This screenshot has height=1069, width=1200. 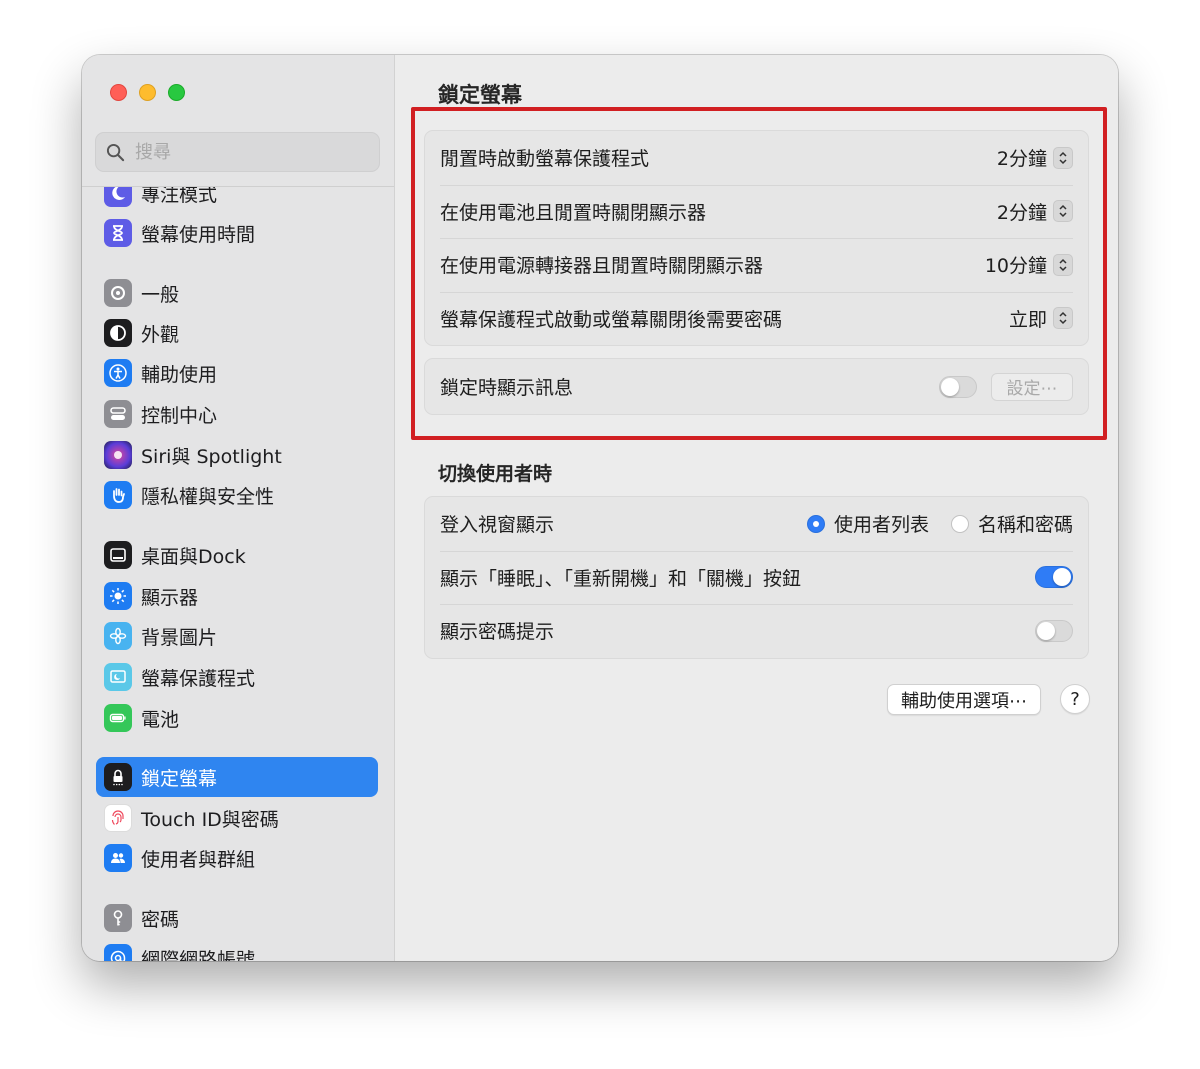 What do you see at coordinates (118, 918) in the screenshot?
I see `key-icon` at bounding box center [118, 918].